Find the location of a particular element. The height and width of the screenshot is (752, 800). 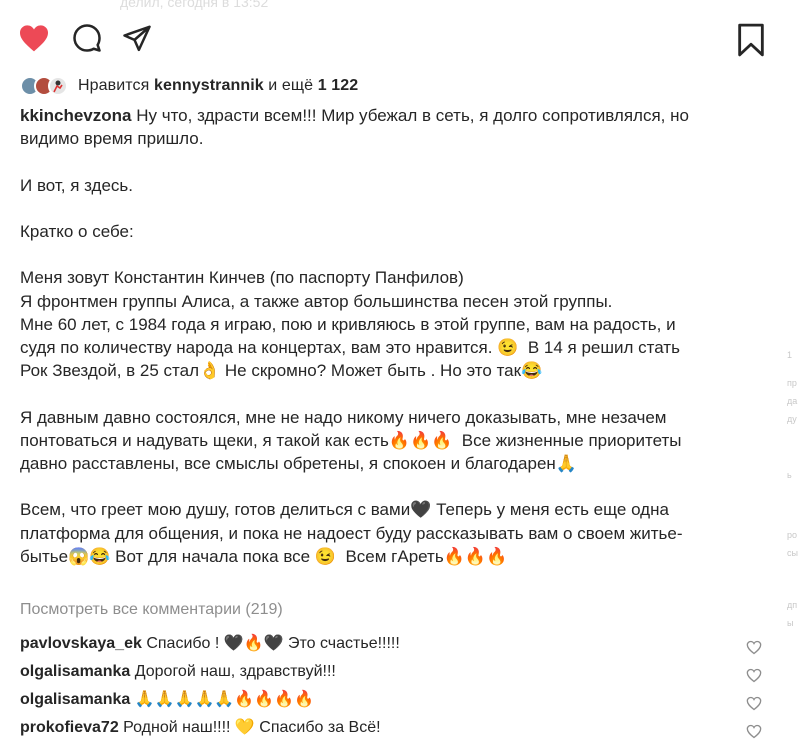

send-paper-plane-icon is located at coordinates (137, 40).